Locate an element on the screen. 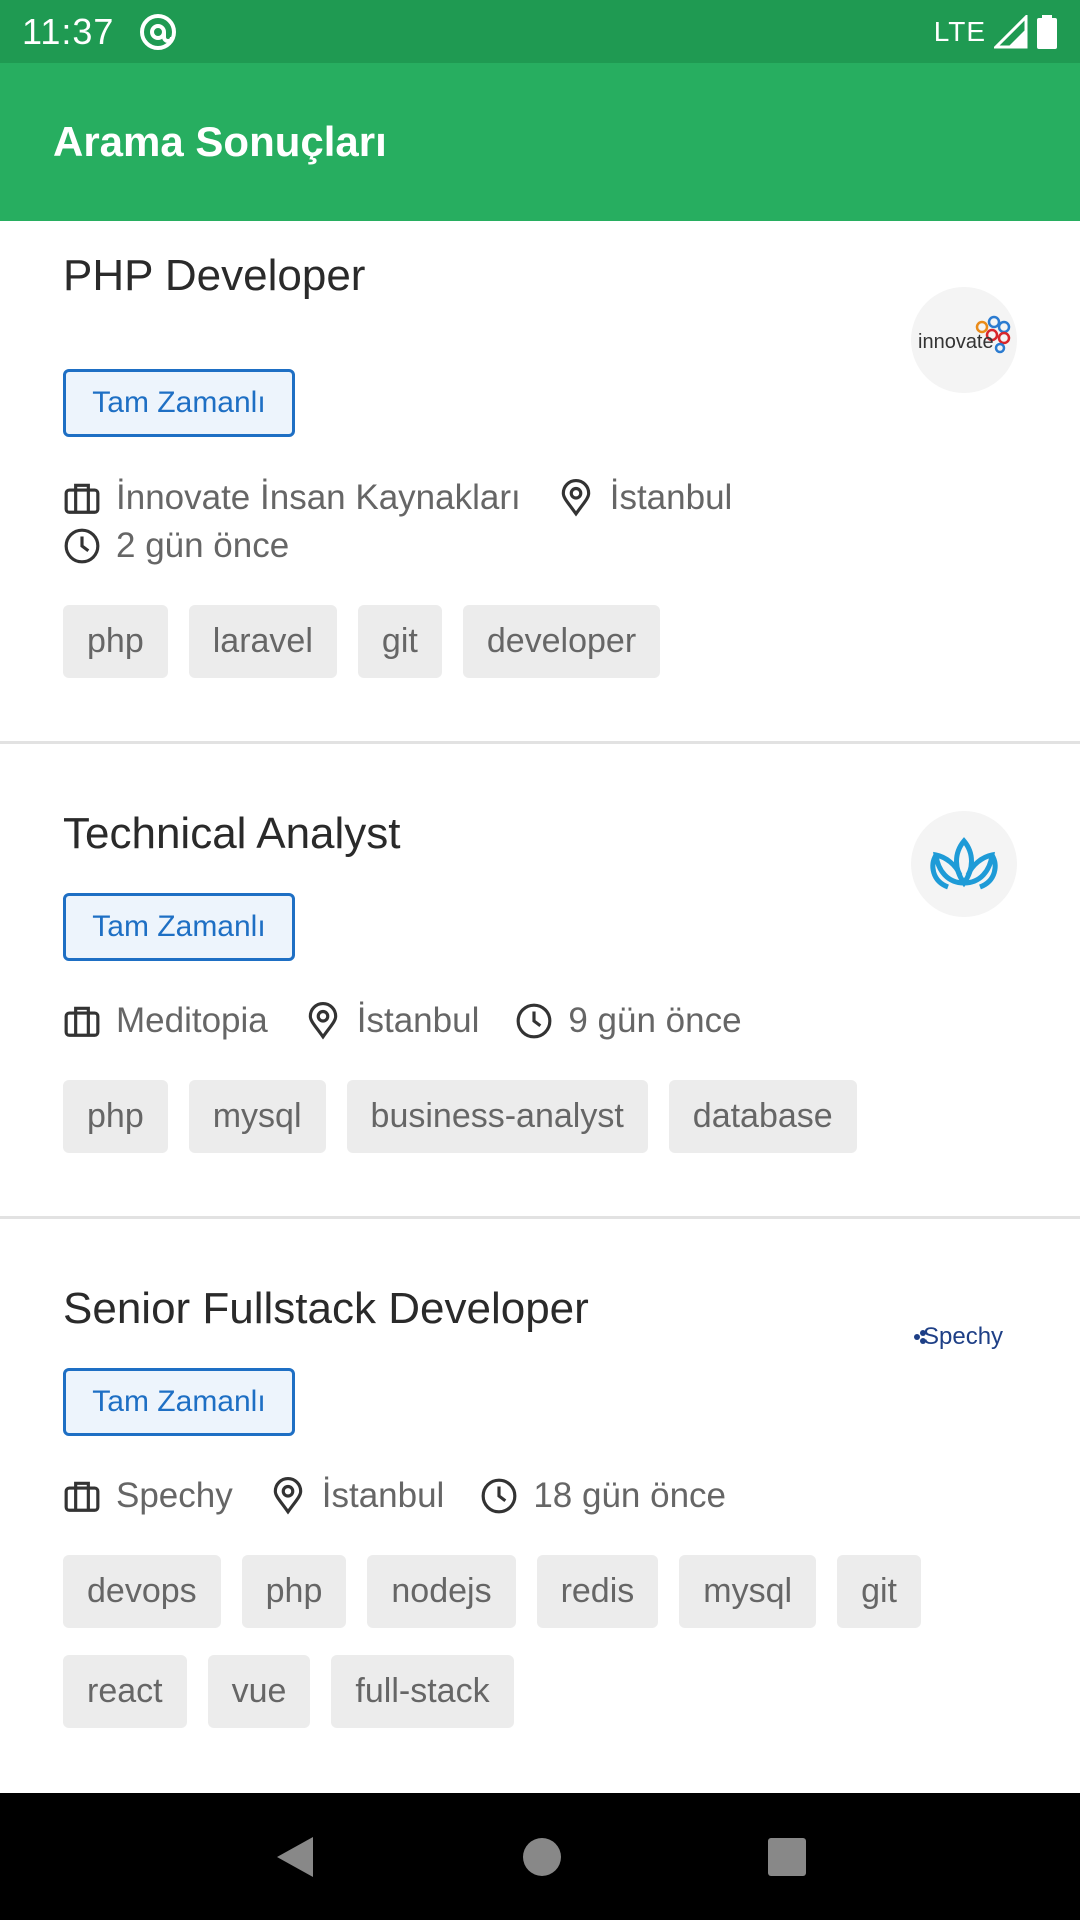  home-icon is located at coordinates (542, 1857).